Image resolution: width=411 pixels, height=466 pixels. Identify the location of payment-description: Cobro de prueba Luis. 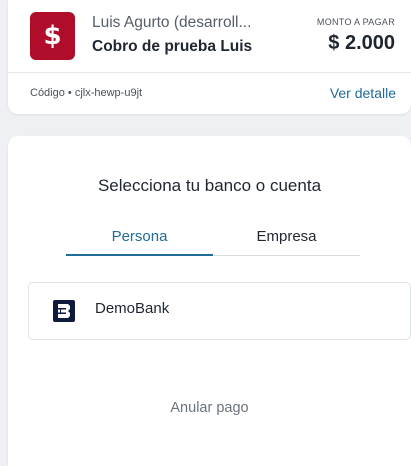
(172, 46).